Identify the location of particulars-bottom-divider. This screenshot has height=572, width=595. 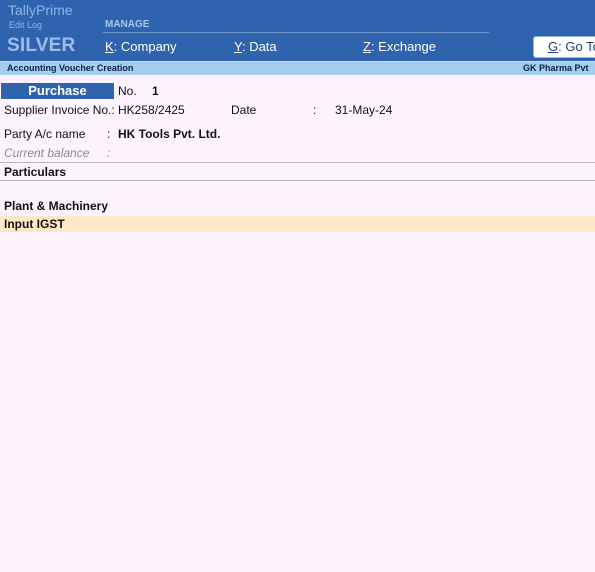
(297, 180).